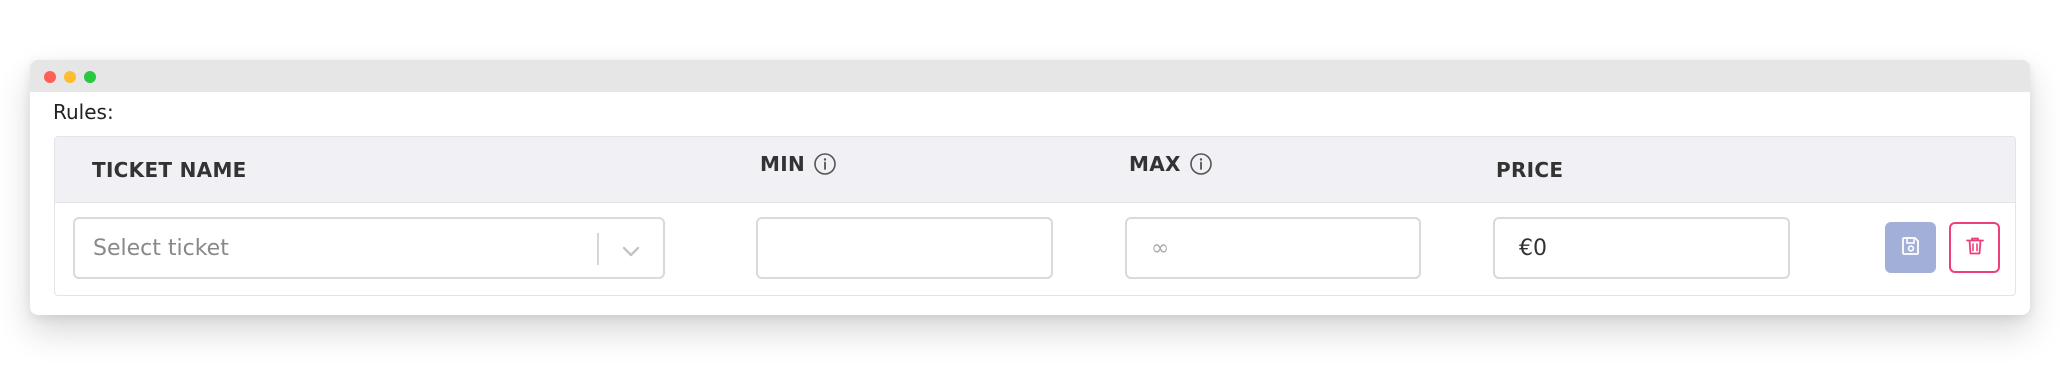 This screenshot has width=2060, height=376. I want to click on save-button, so click(1910, 247).